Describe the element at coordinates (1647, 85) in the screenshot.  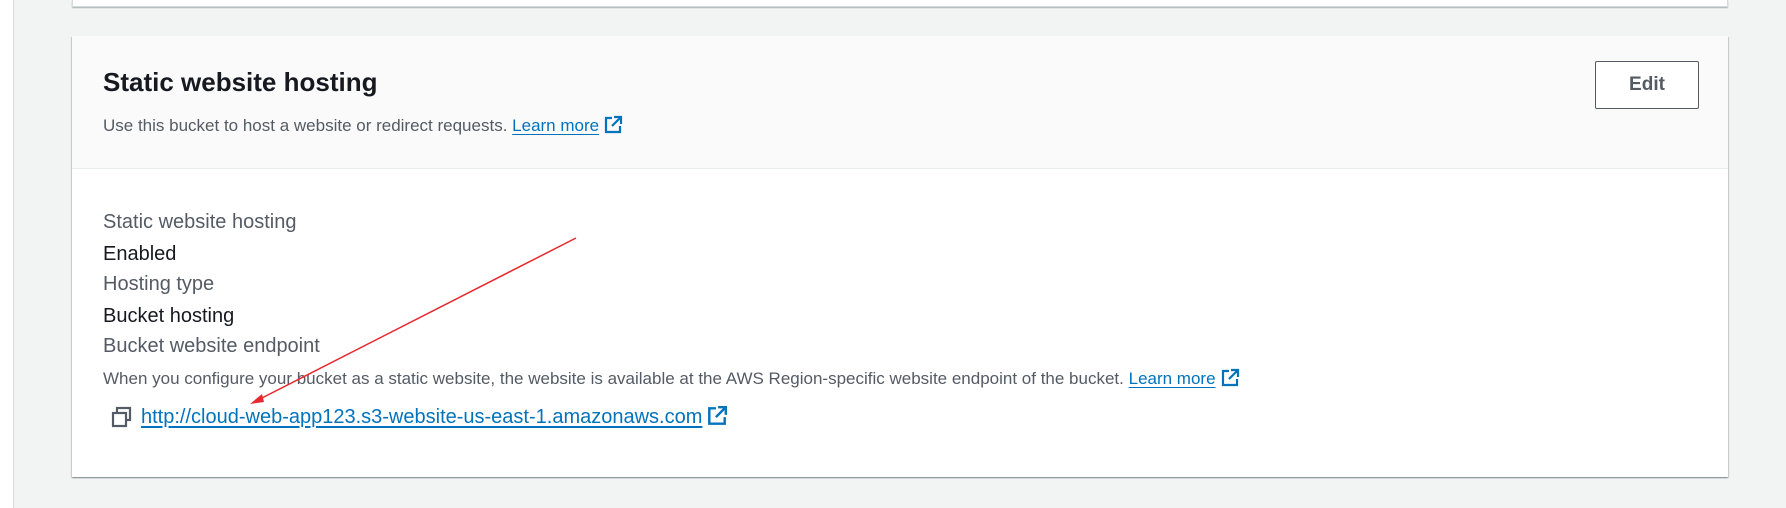
I see `edit-button: Edit` at that location.